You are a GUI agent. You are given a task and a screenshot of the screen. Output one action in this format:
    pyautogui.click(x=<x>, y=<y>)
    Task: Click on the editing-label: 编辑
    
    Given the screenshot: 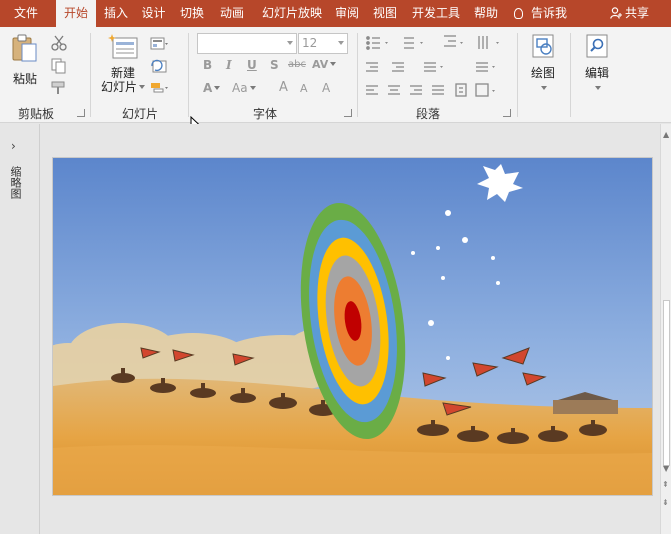 What is the action you would take?
    pyautogui.click(x=596, y=73)
    